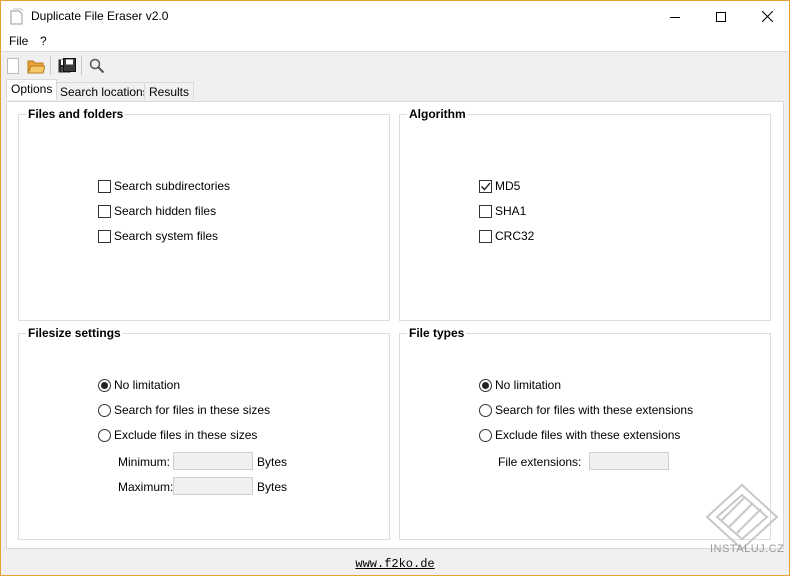  What do you see at coordinates (74, 333) in the screenshot?
I see `group-title: Filesize settings` at bounding box center [74, 333].